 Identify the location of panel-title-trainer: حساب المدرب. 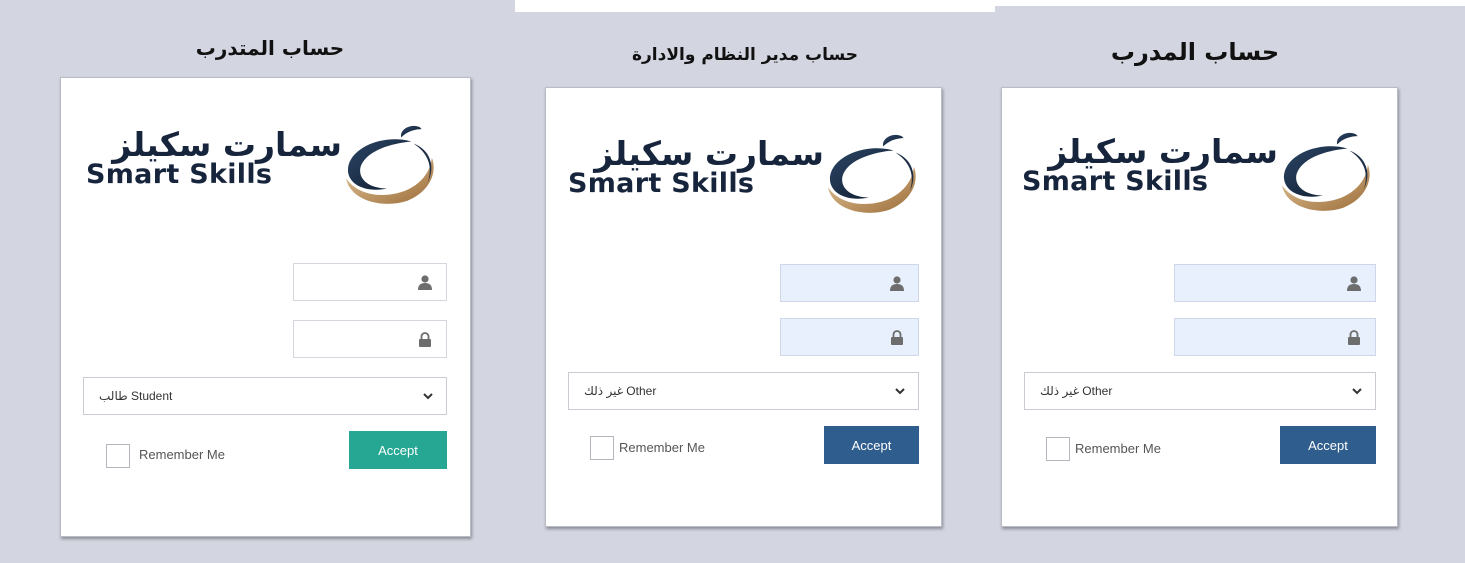
(1195, 52).